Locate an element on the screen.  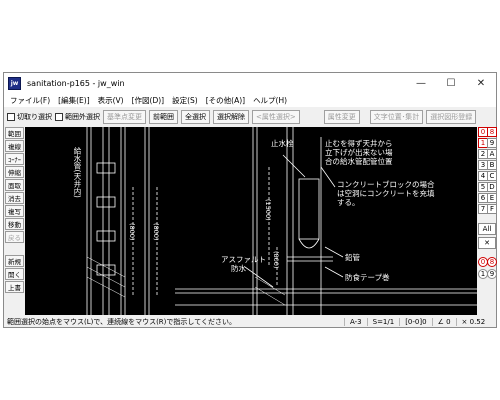
status-zoom: × 0.52 is located at coordinates (473, 322).